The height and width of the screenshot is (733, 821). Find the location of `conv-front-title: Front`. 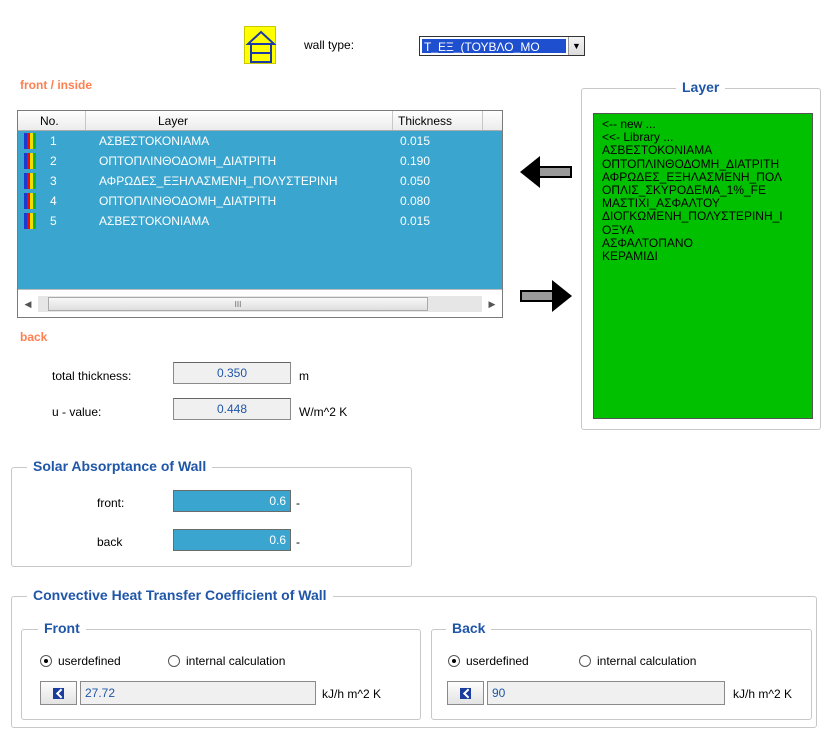

conv-front-title: Front is located at coordinates (62, 628).